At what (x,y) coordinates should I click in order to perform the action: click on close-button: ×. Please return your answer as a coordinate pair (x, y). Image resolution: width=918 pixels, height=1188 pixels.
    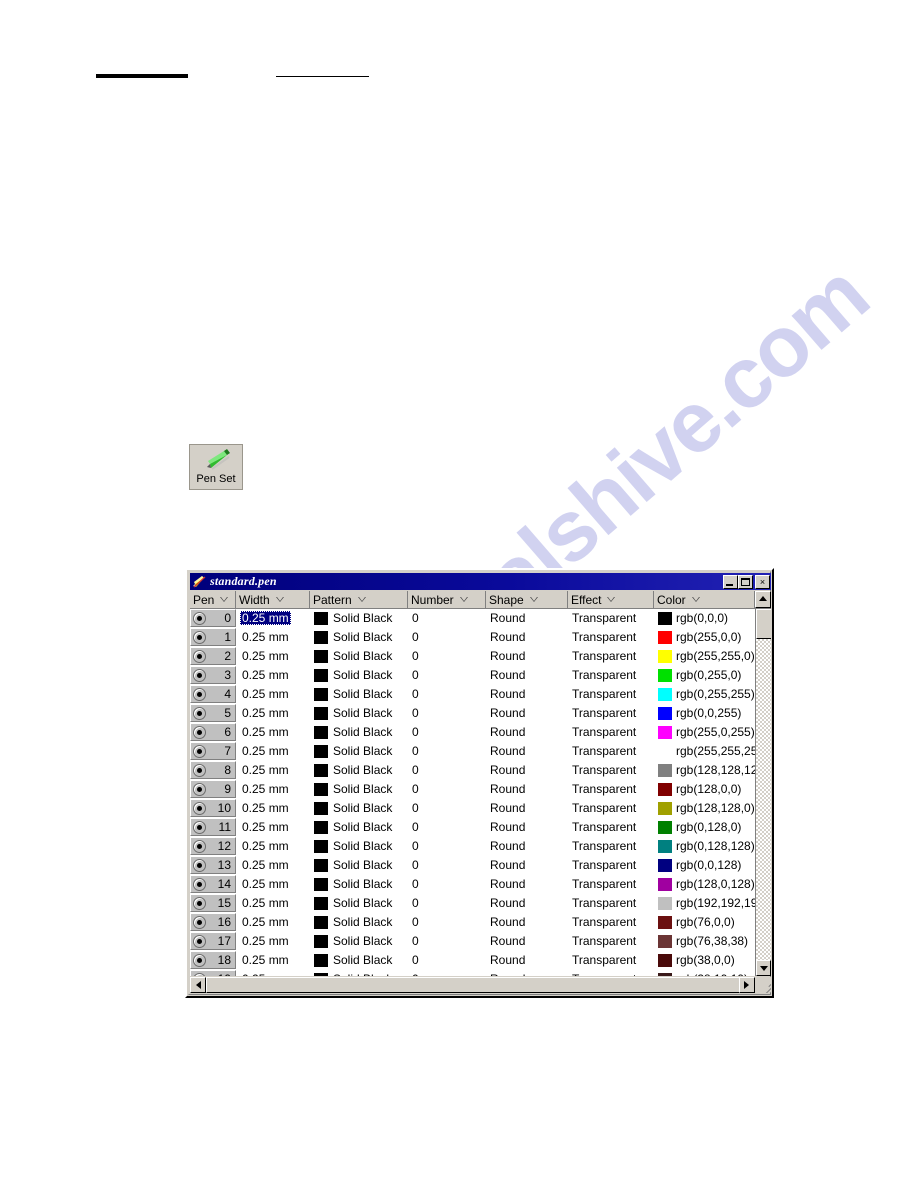
    Looking at the image, I should click on (762, 581).